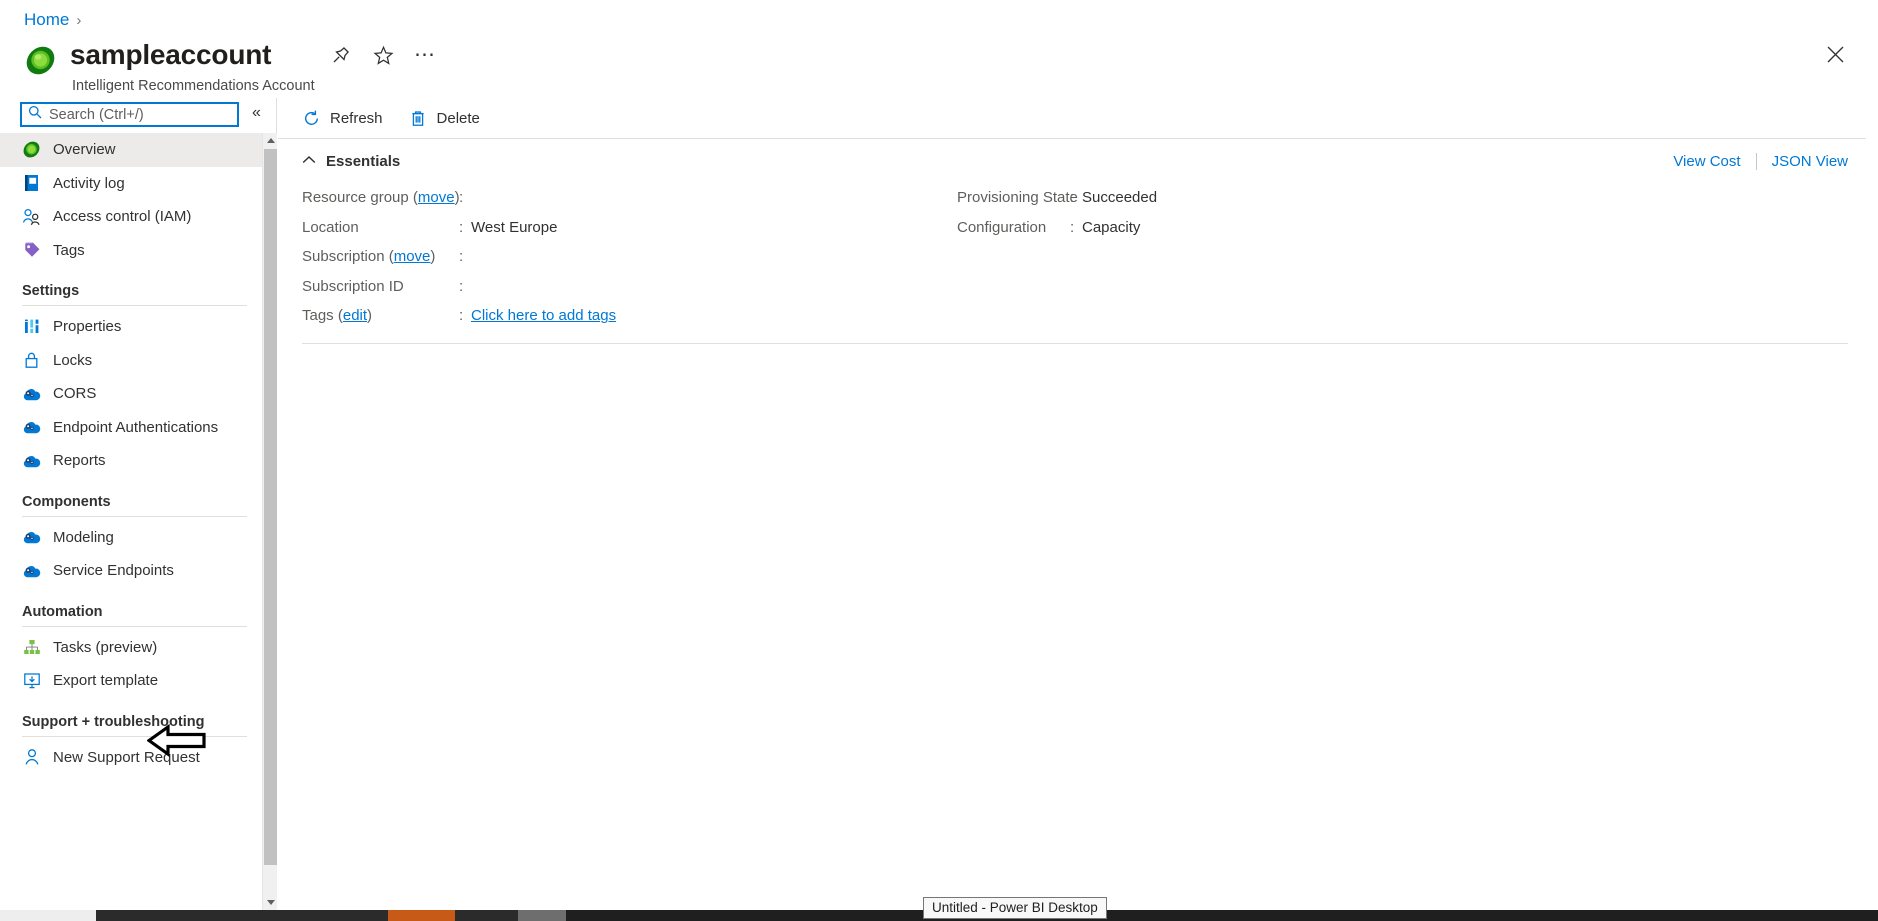 The image size is (1878, 921). What do you see at coordinates (113, 721) in the screenshot?
I see `nav-group-title: Support + troubleshooting` at bounding box center [113, 721].